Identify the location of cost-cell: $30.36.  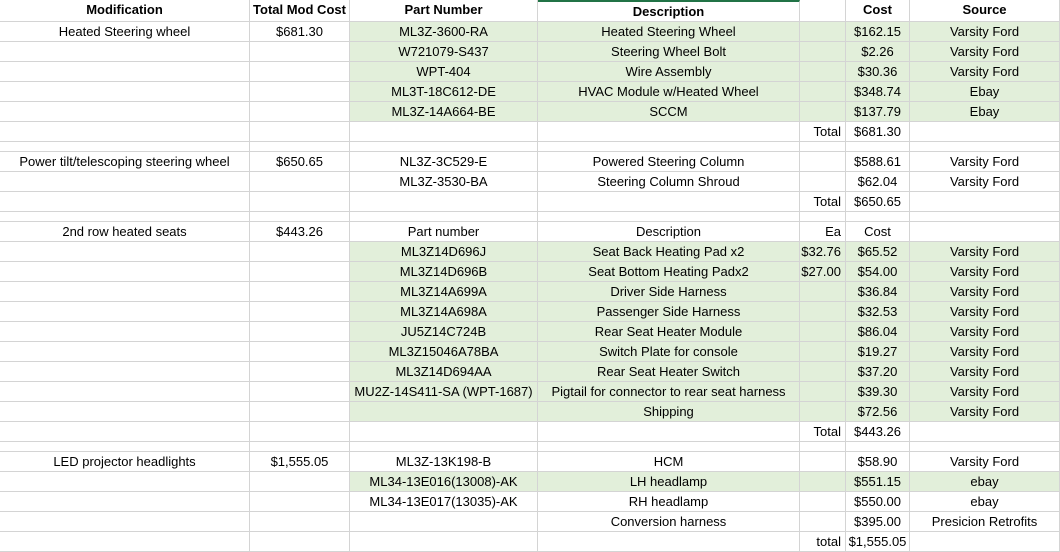
(878, 72).